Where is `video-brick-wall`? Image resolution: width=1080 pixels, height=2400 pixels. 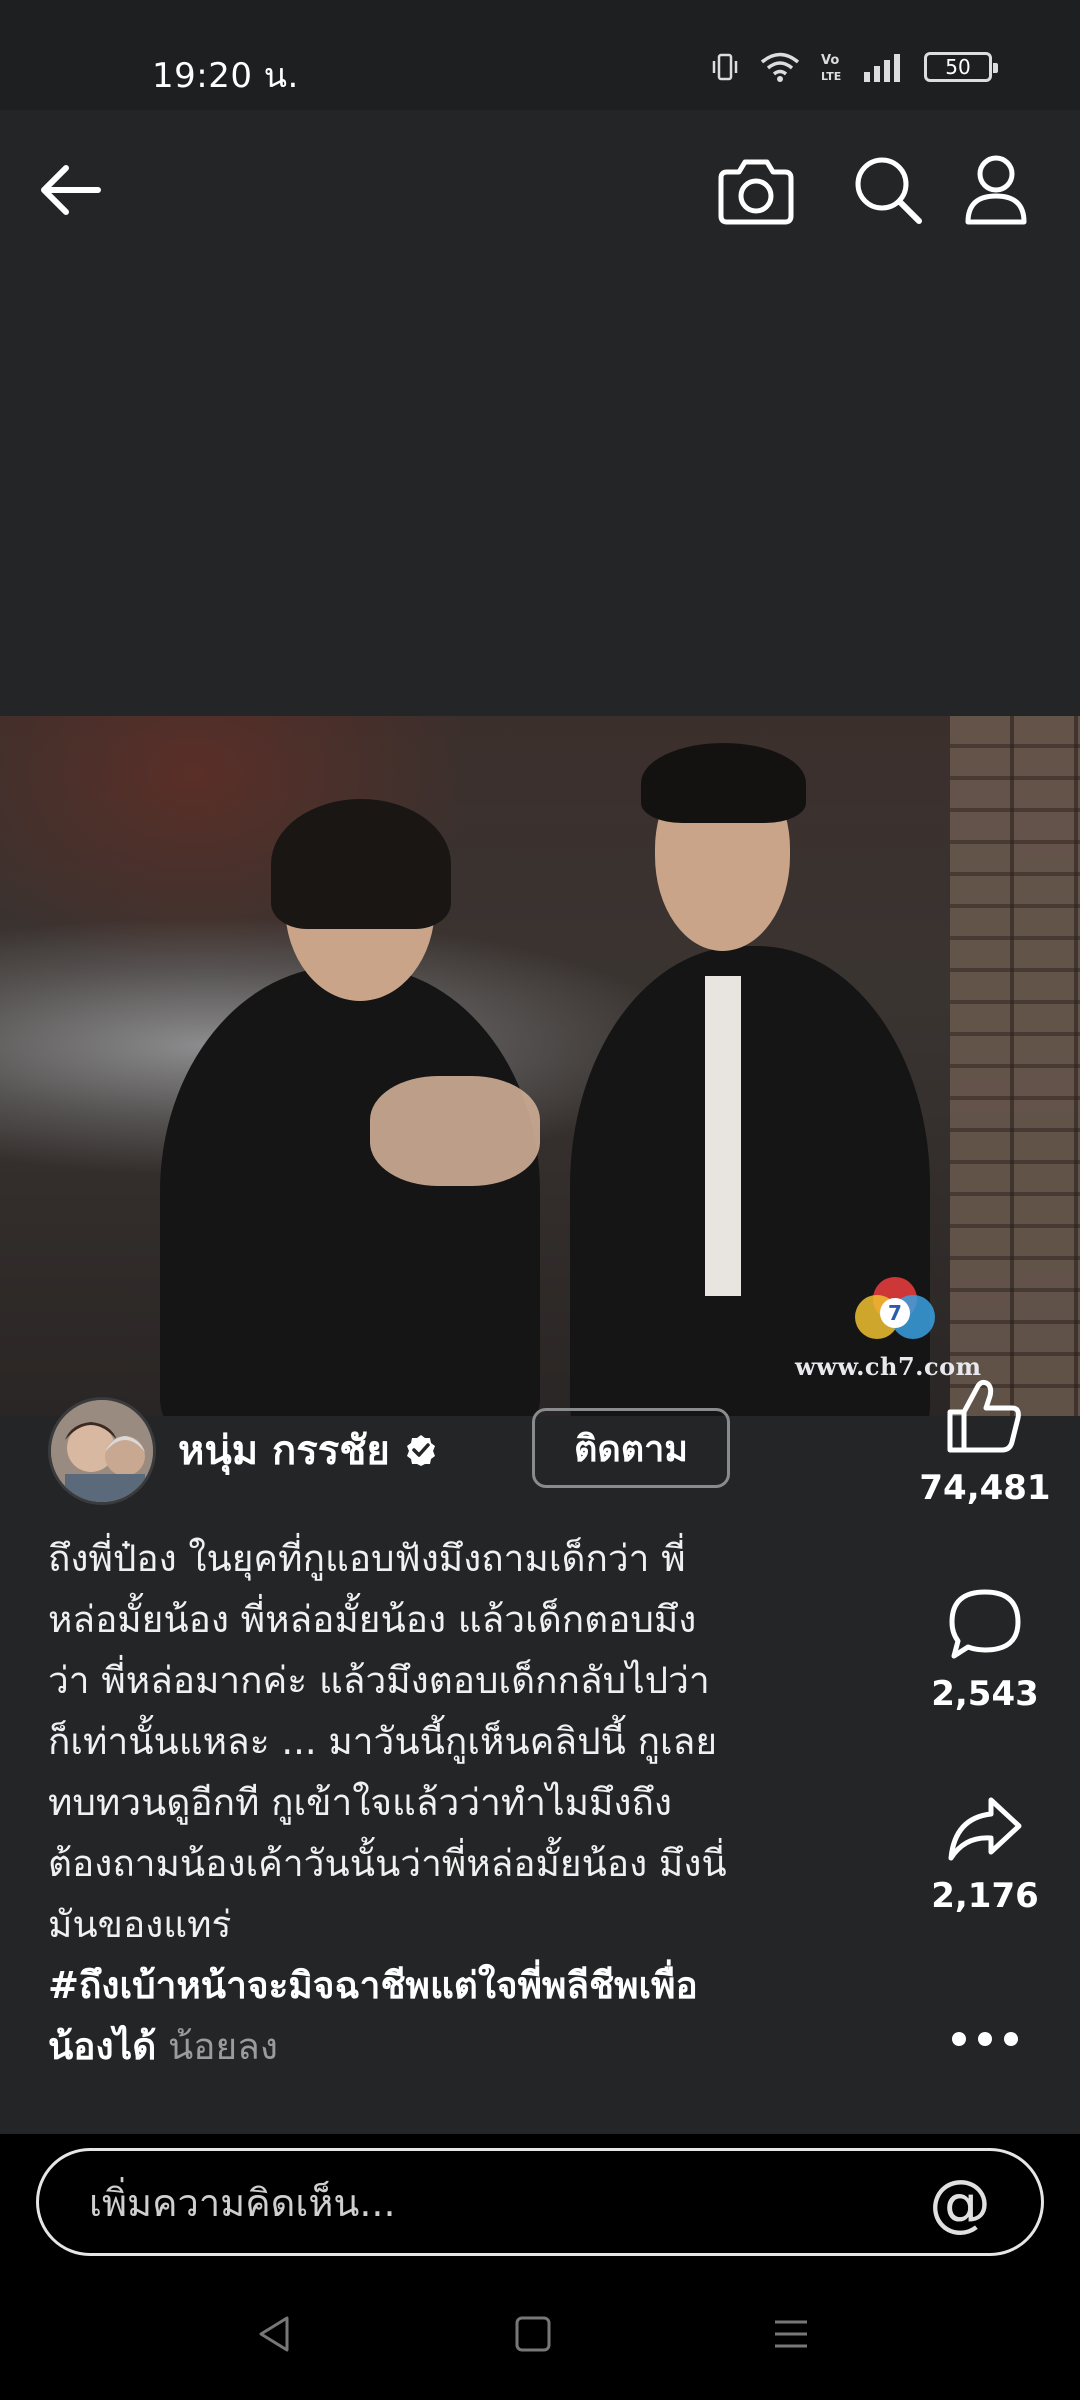
video-brick-wall is located at coordinates (1015, 1066).